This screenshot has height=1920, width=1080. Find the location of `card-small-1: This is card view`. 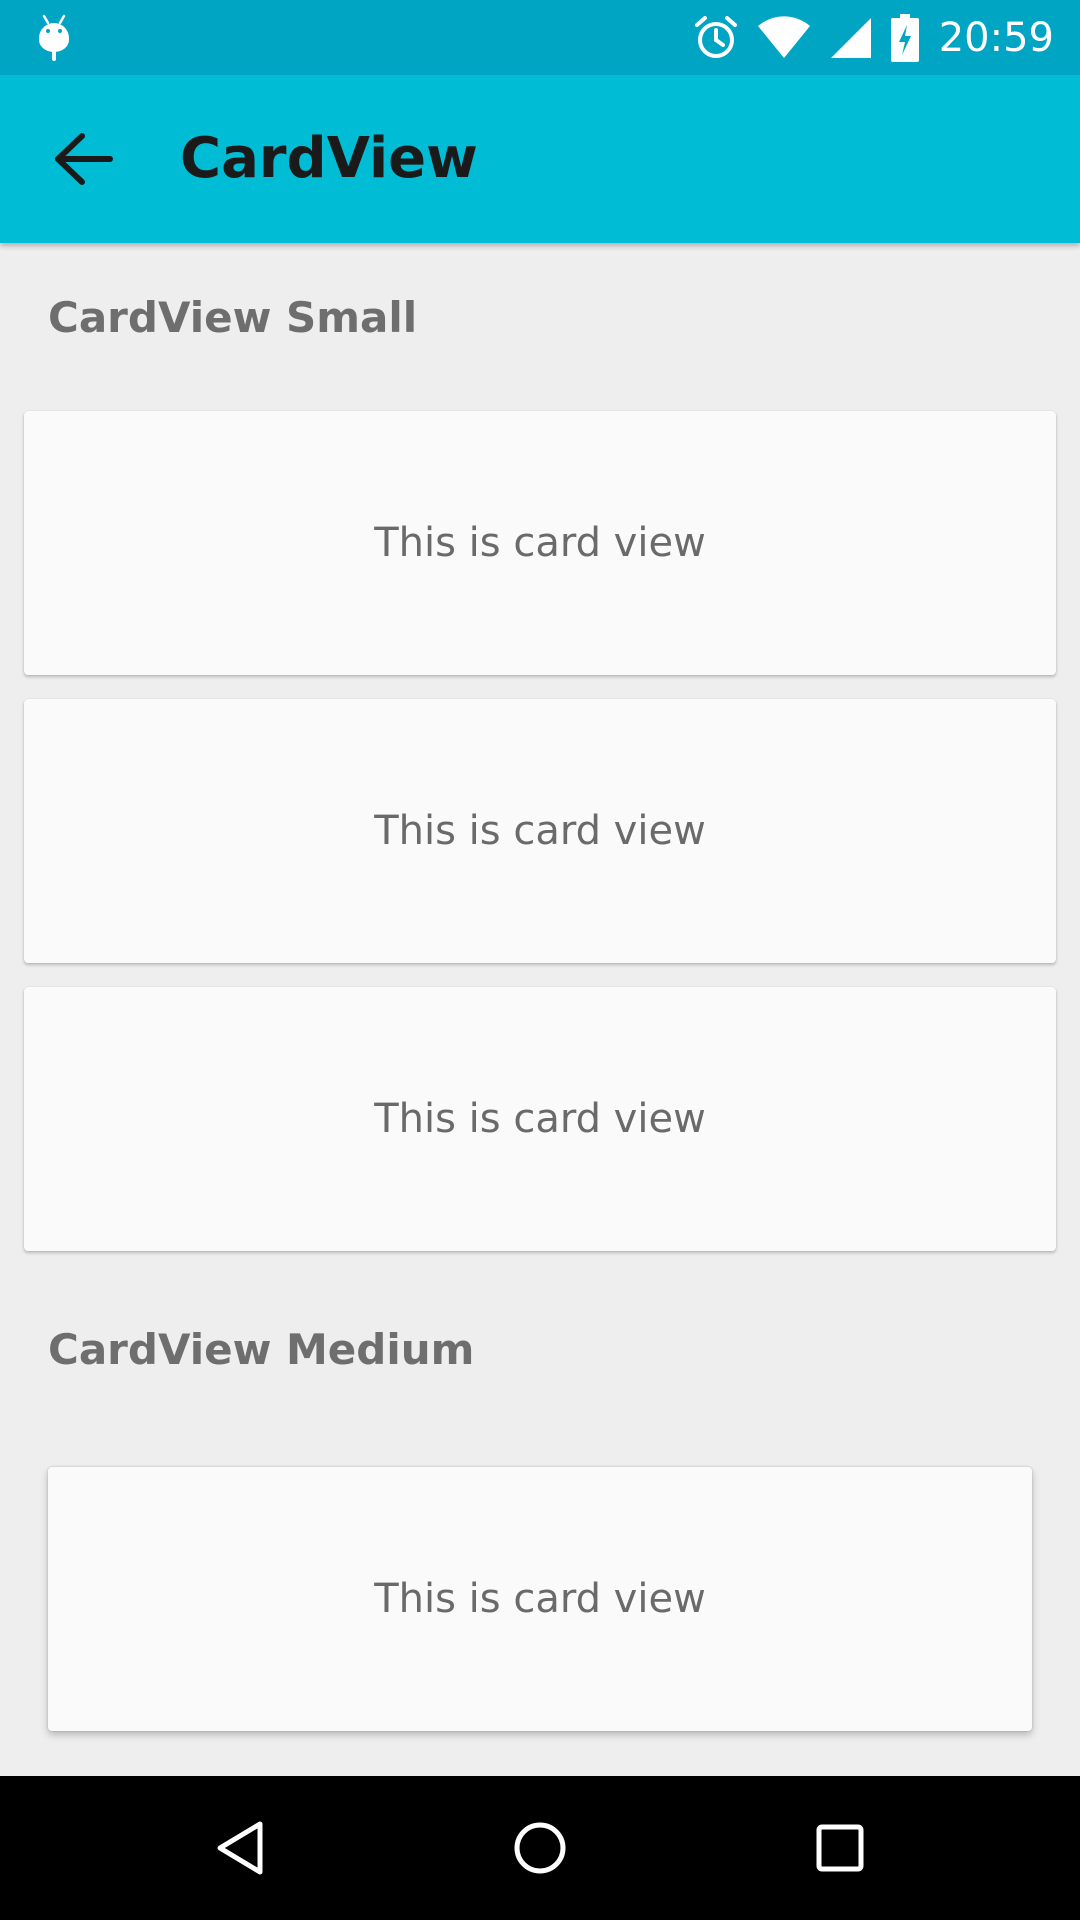

card-small-1: This is card view is located at coordinates (540, 543).